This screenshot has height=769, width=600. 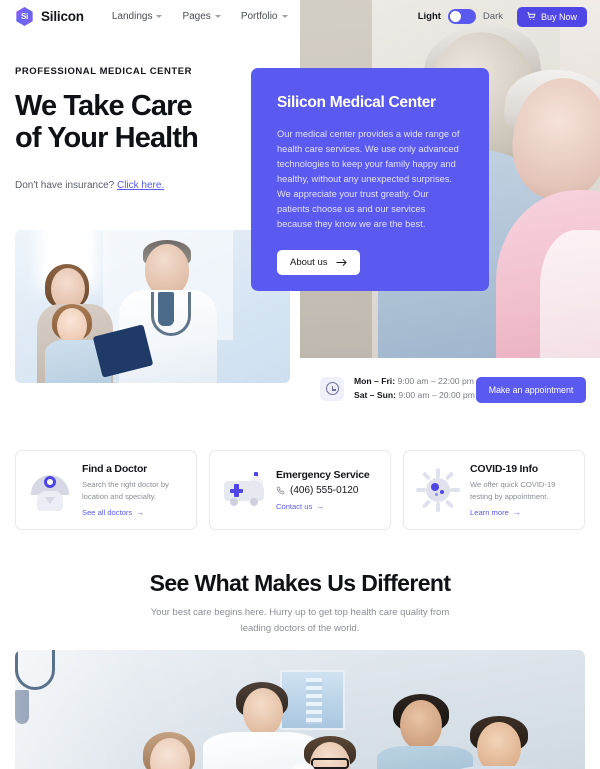 I want to click on virus-icon-core, so click(x=438, y=490).